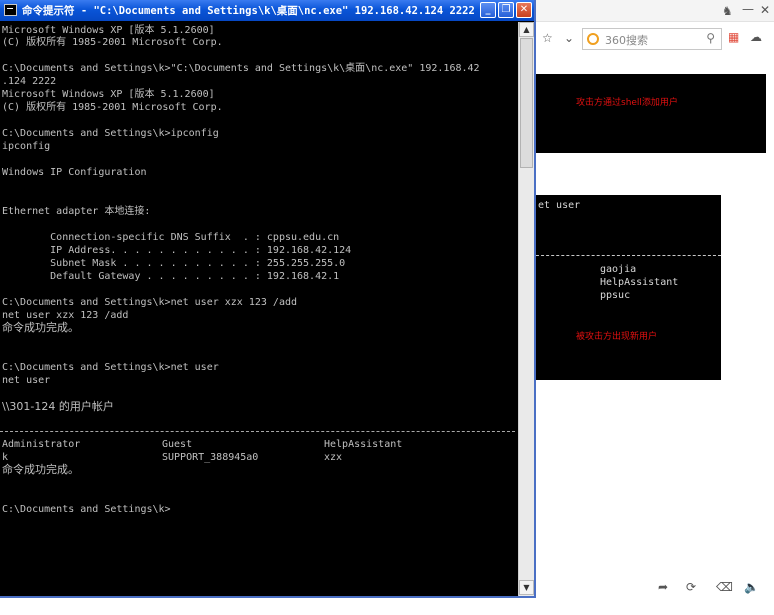  Describe the element at coordinates (10, 10) in the screenshot. I see `cmd-app-icon` at that location.